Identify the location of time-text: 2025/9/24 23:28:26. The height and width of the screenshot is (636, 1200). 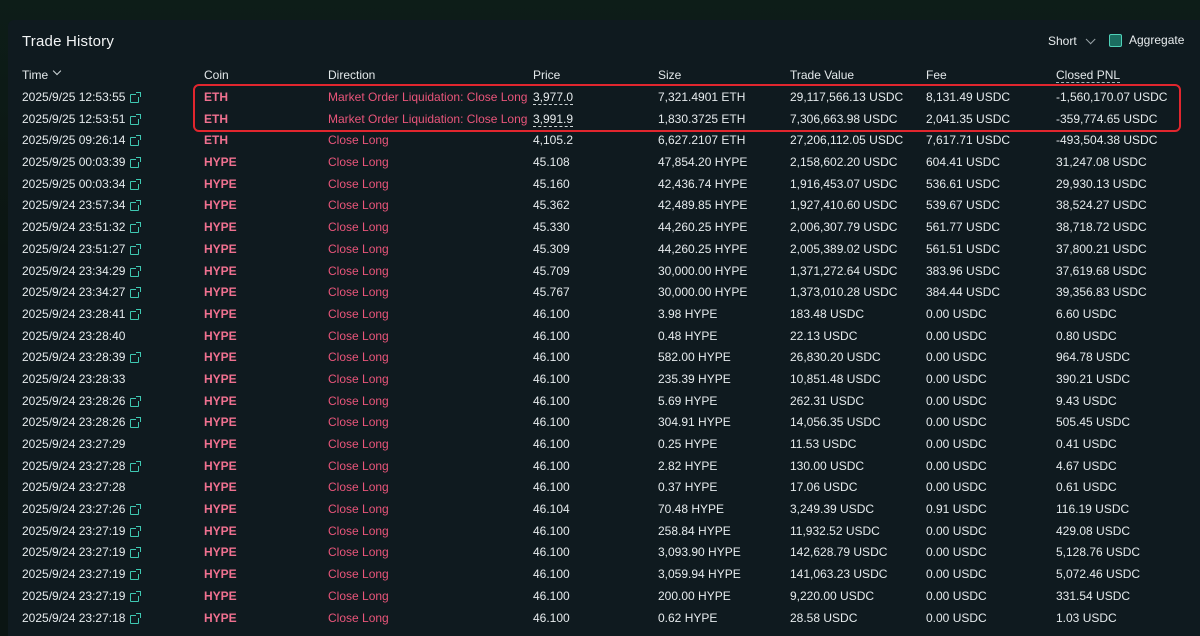
(74, 400).